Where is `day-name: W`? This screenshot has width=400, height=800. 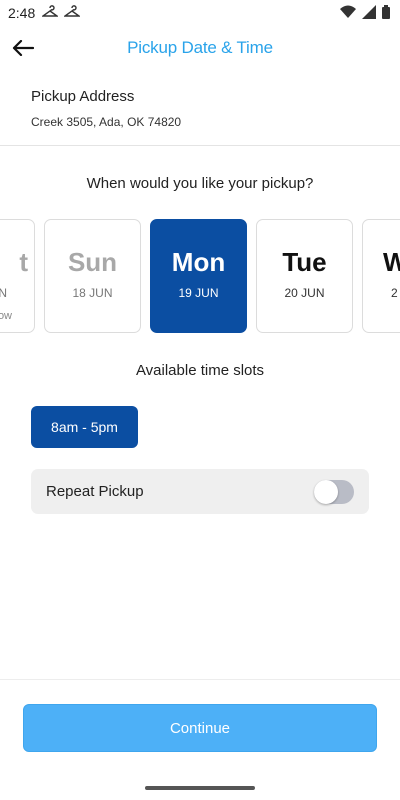 day-name: W is located at coordinates (391, 262).